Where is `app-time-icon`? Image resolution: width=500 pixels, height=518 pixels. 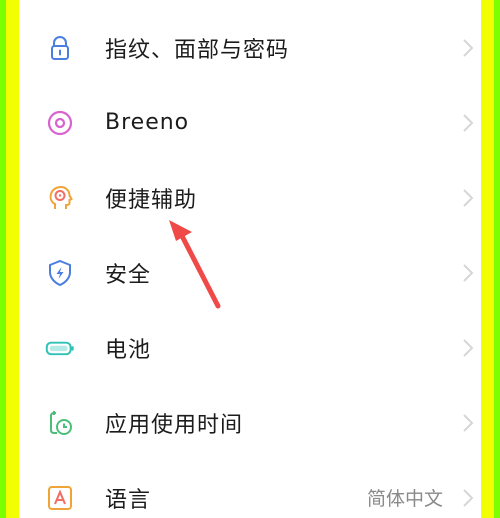
app-time-icon is located at coordinates (60, 423).